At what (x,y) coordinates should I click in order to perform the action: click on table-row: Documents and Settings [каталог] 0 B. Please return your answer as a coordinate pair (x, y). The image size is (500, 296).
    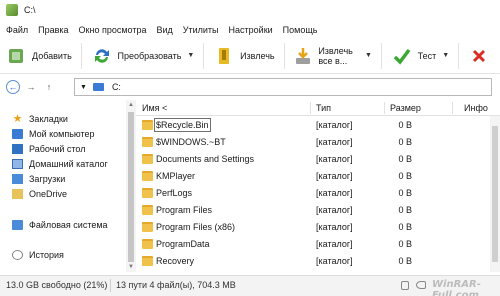
    Looking at the image, I should click on (318, 159).